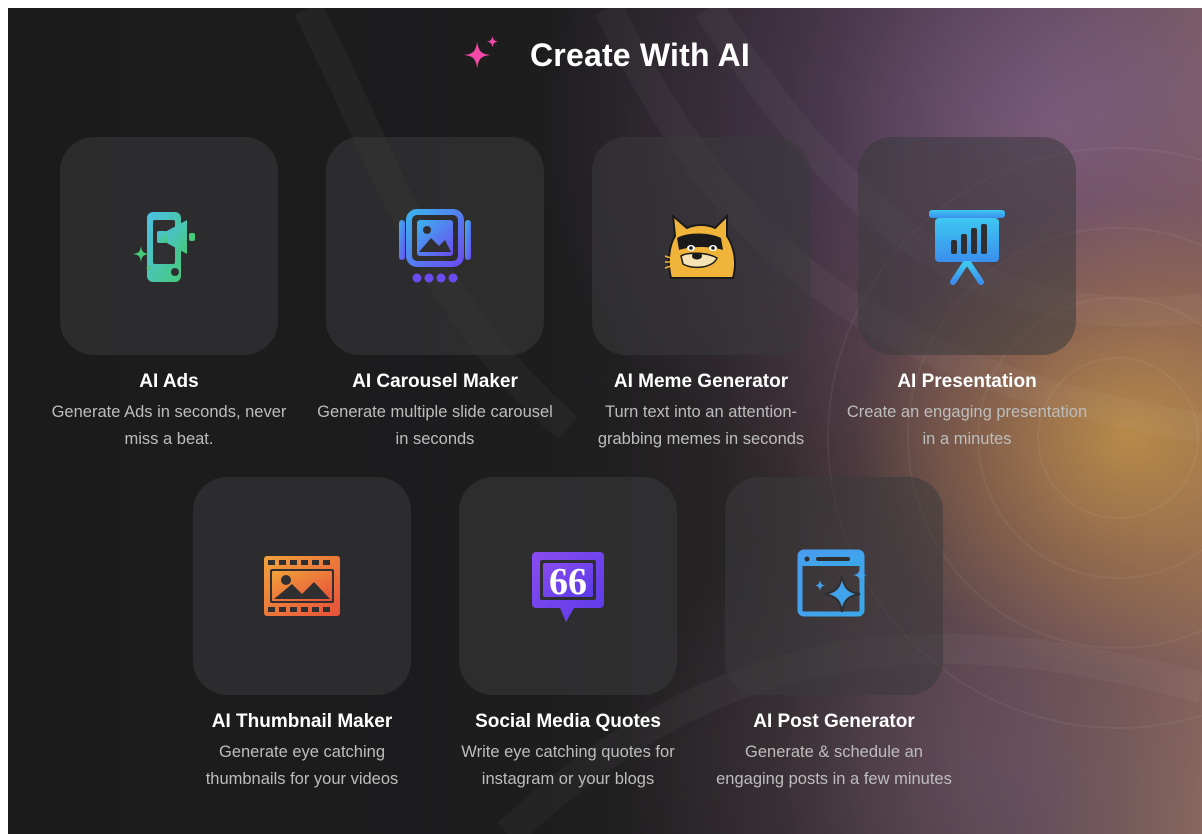  What do you see at coordinates (640, 54) in the screenshot?
I see `section-title: Create With AI` at bounding box center [640, 54].